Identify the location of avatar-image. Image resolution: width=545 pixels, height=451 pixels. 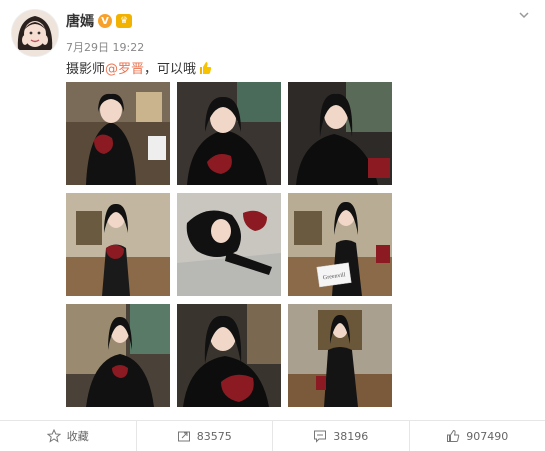
(35, 33).